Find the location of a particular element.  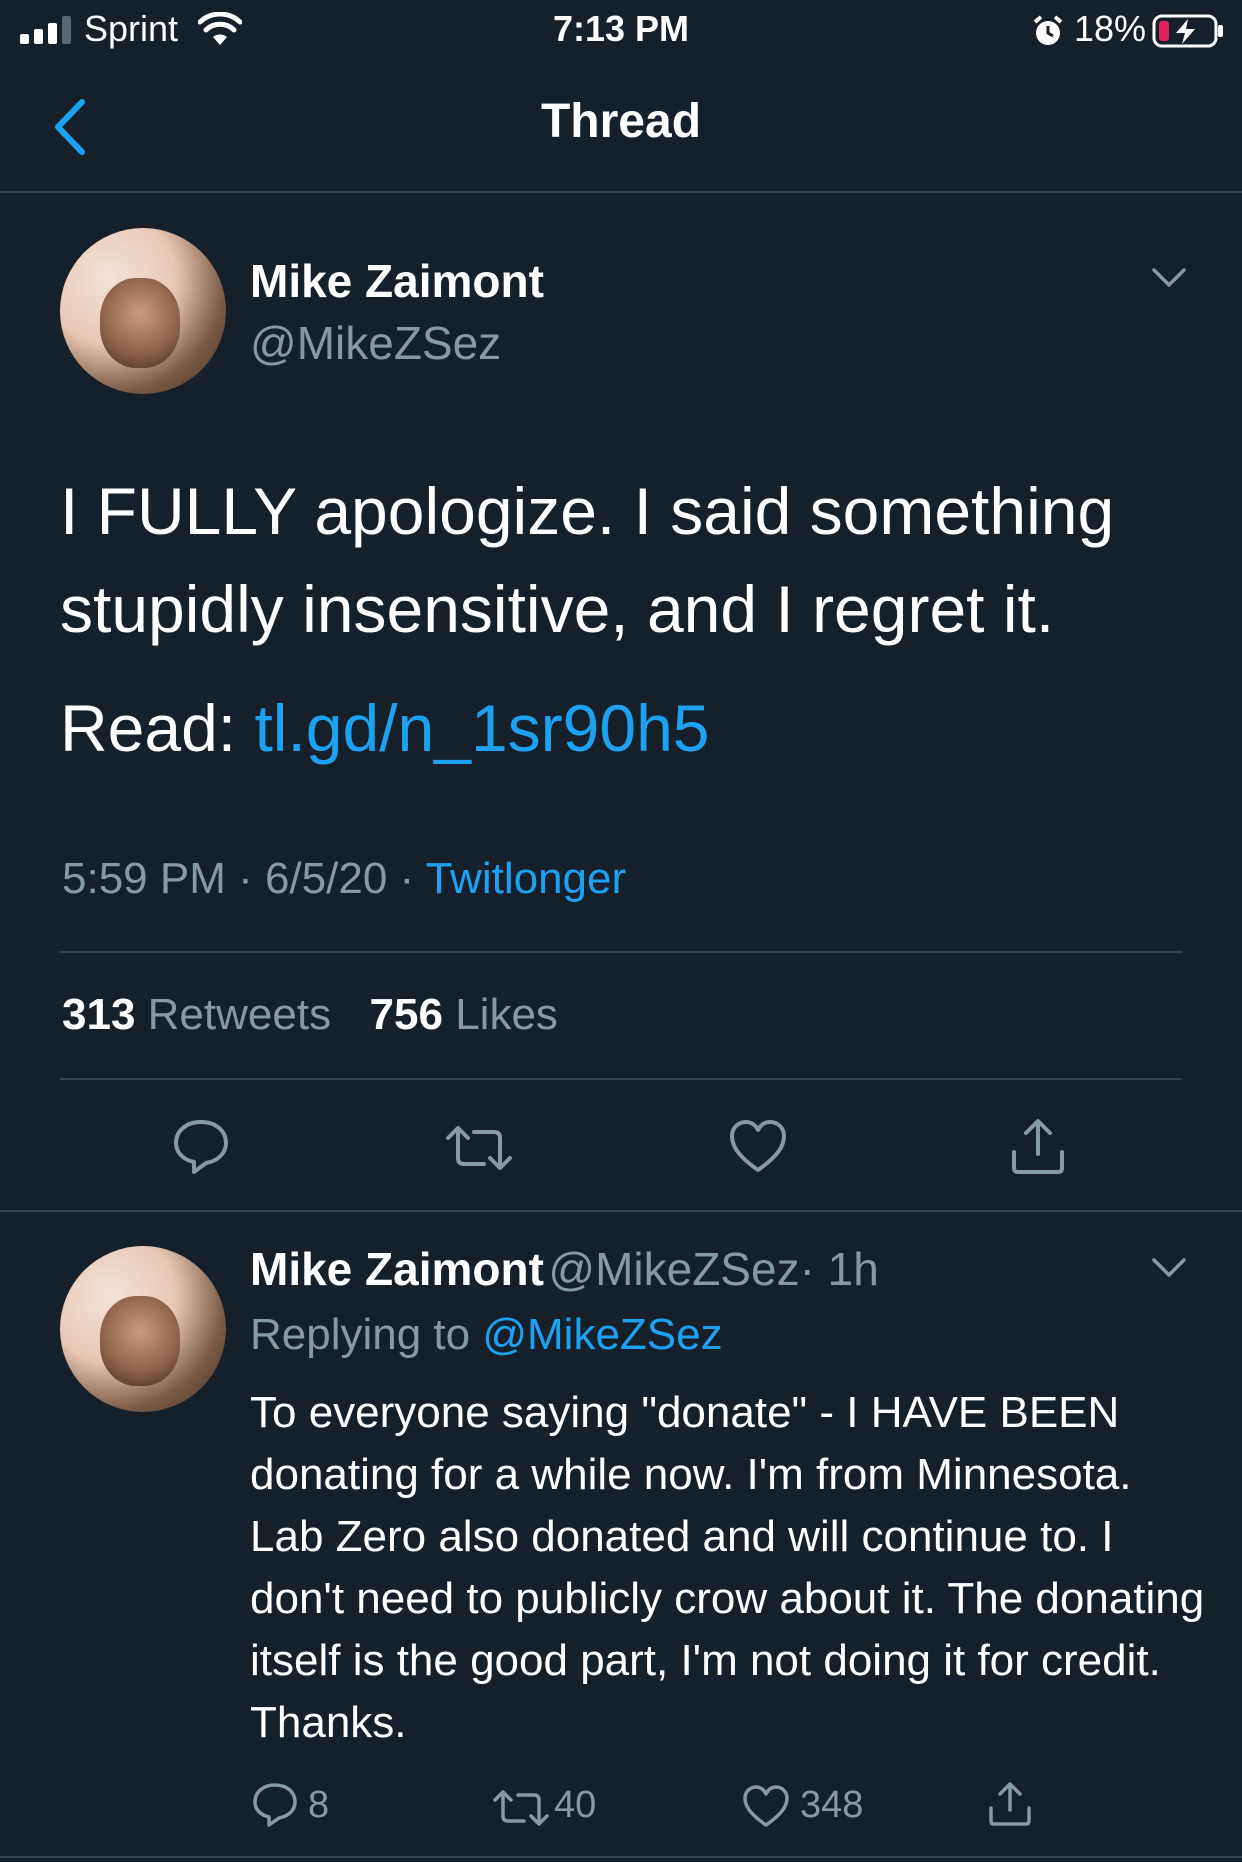

likes-stat: 756 Likes is located at coordinates (464, 1014).